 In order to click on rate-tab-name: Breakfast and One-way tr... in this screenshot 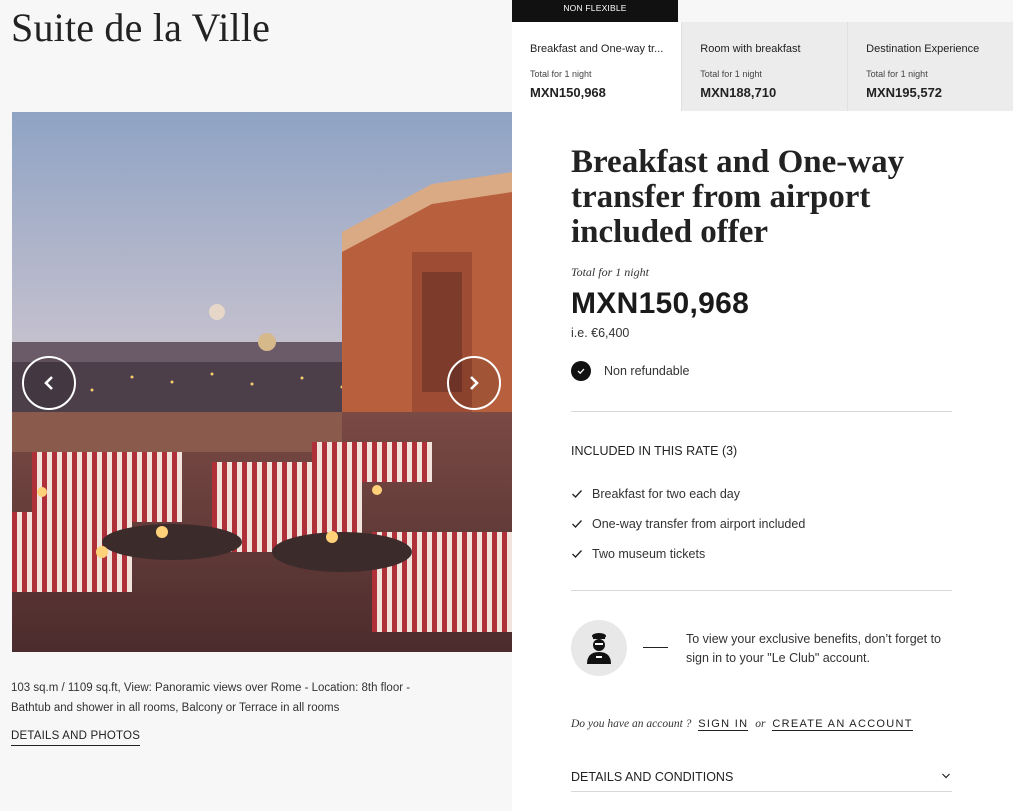, I will do `click(597, 49)`.